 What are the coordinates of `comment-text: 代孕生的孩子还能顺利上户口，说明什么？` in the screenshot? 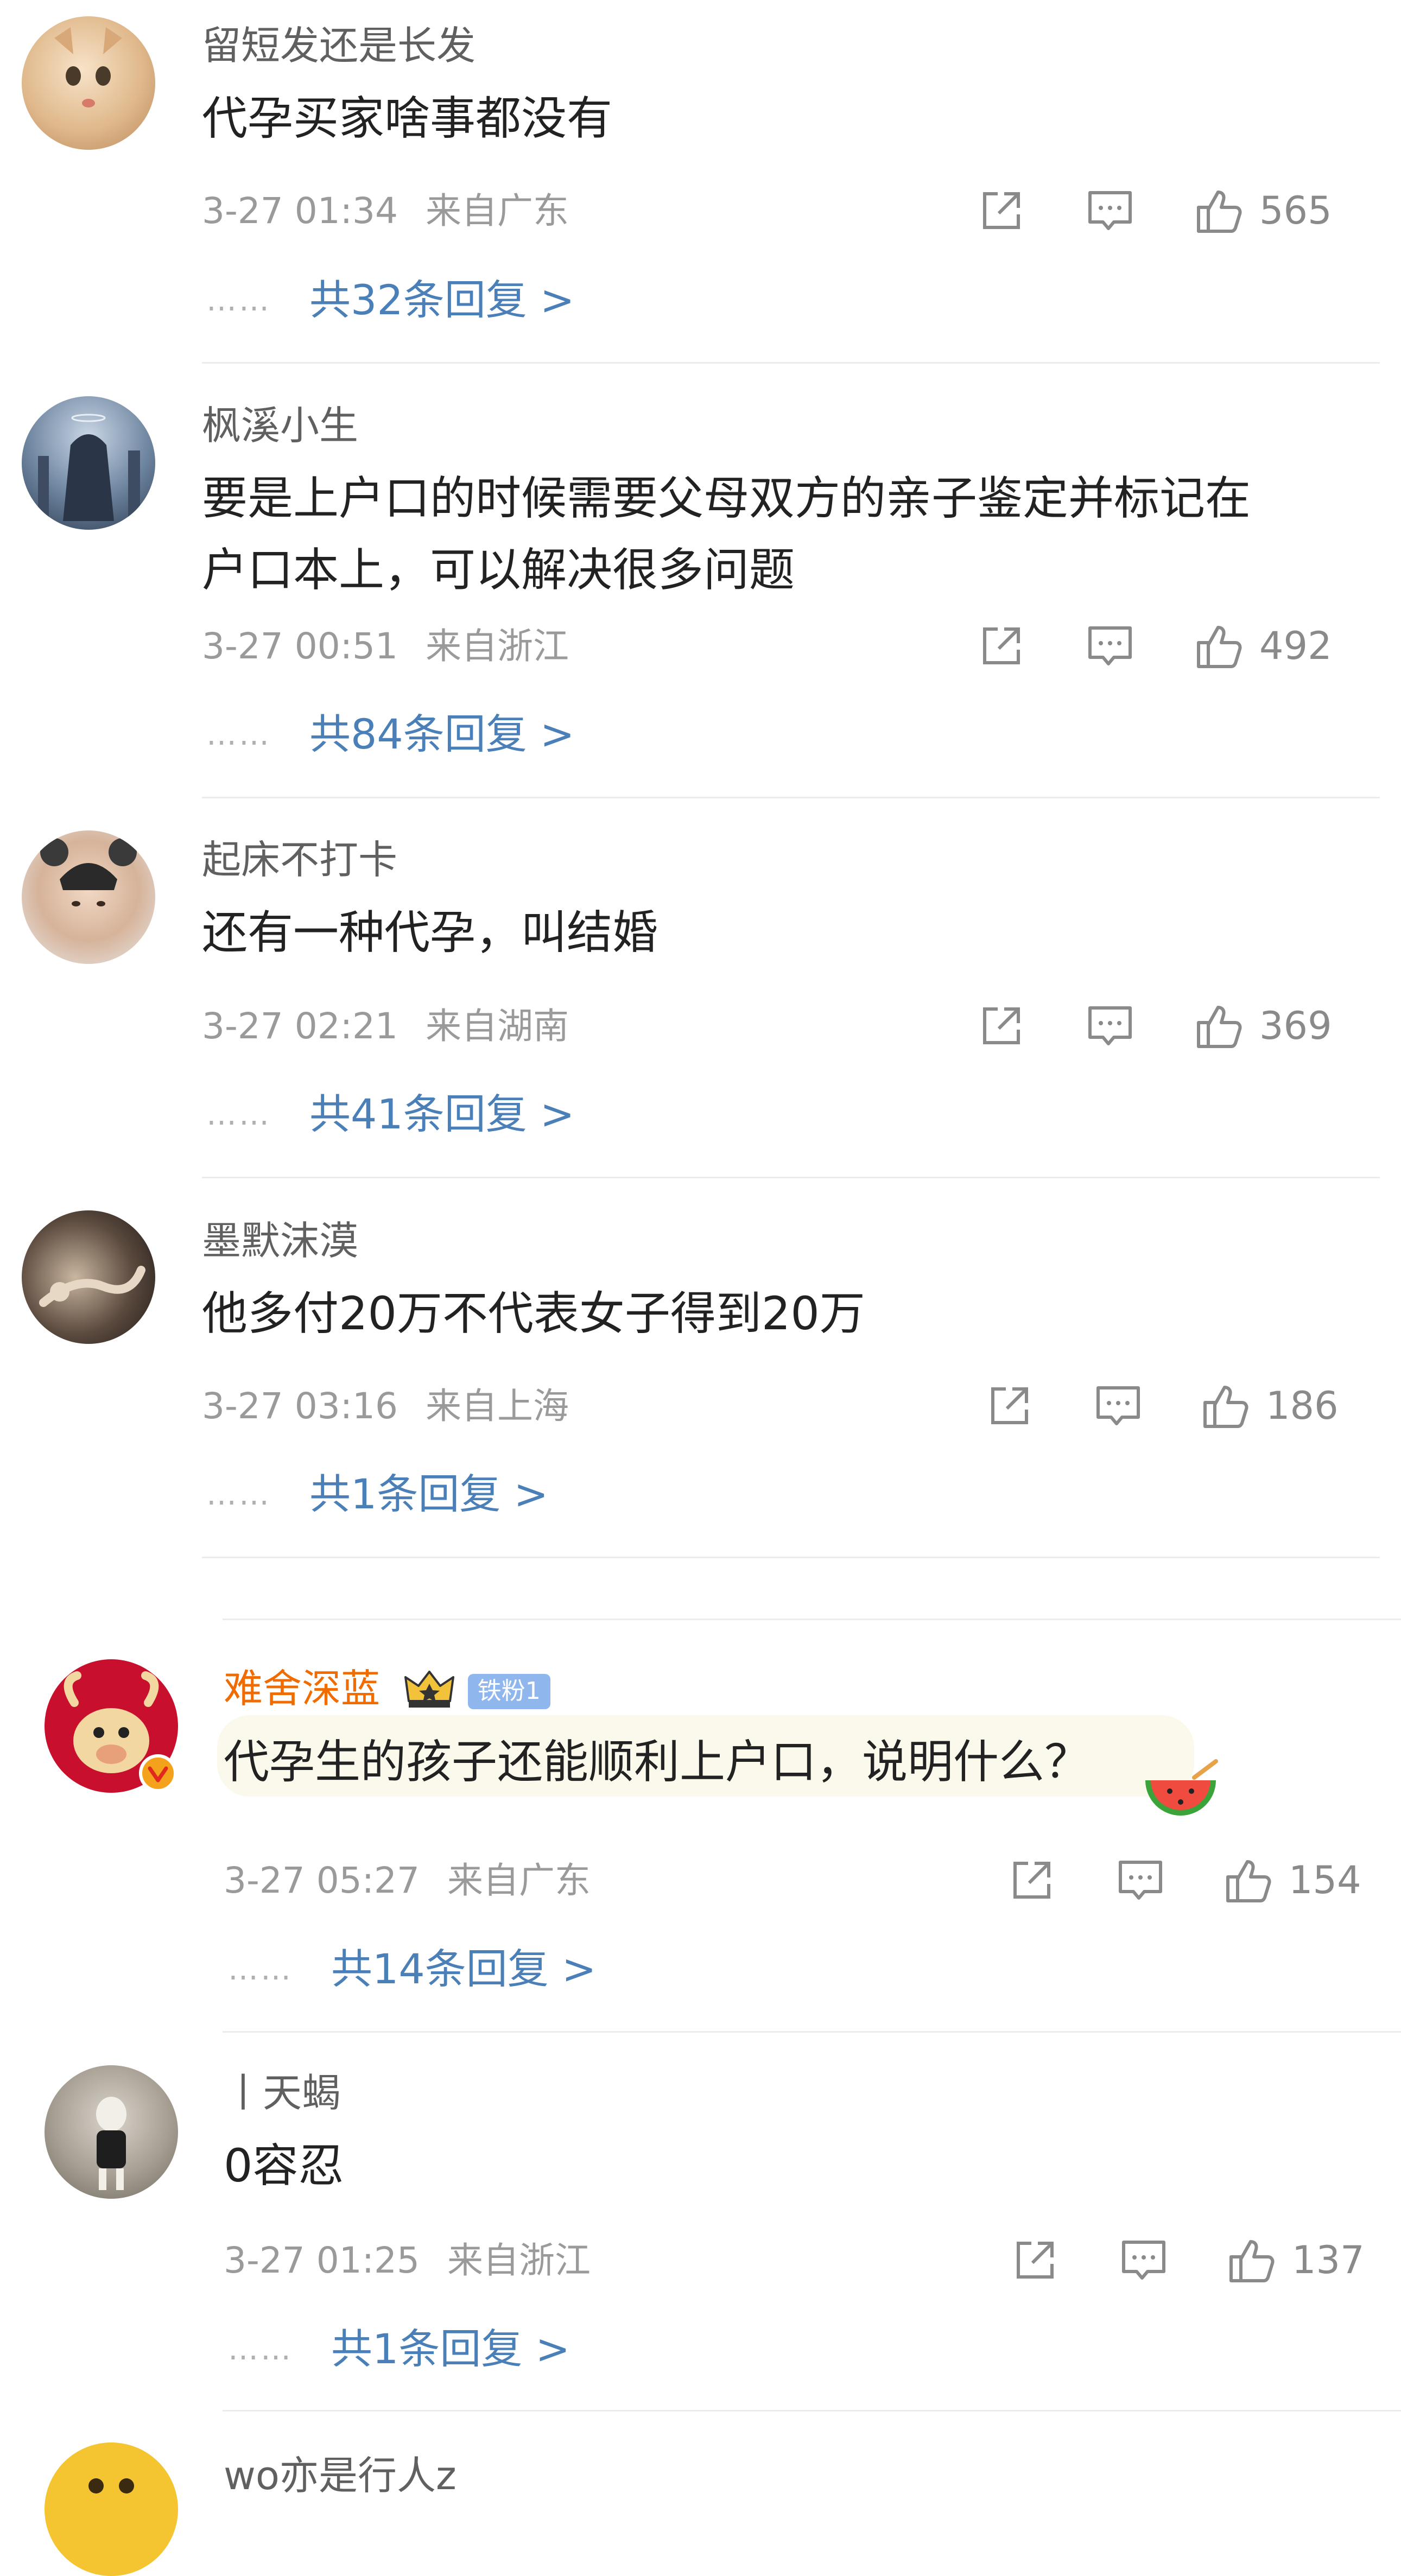 It's located at (658, 1762).